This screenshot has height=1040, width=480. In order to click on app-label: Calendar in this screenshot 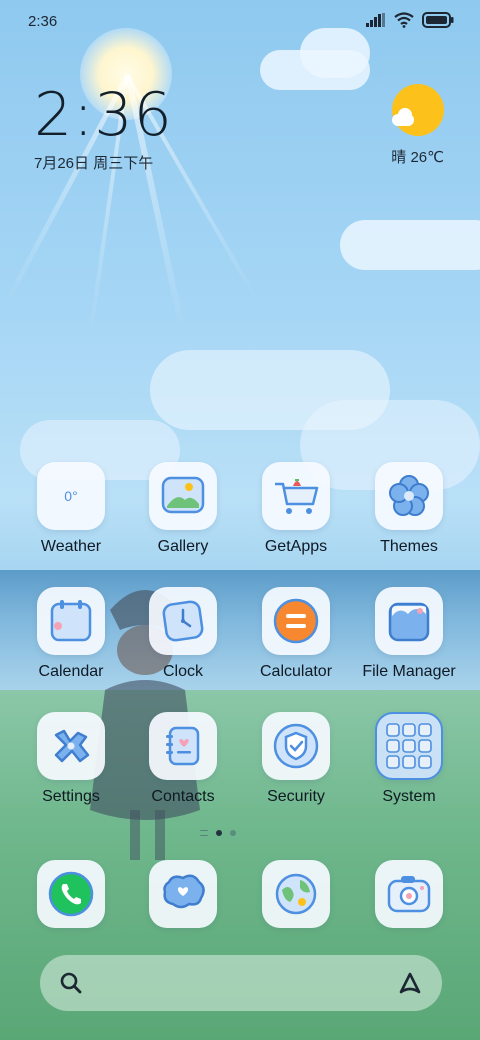, I will do `click(71, 671)`.